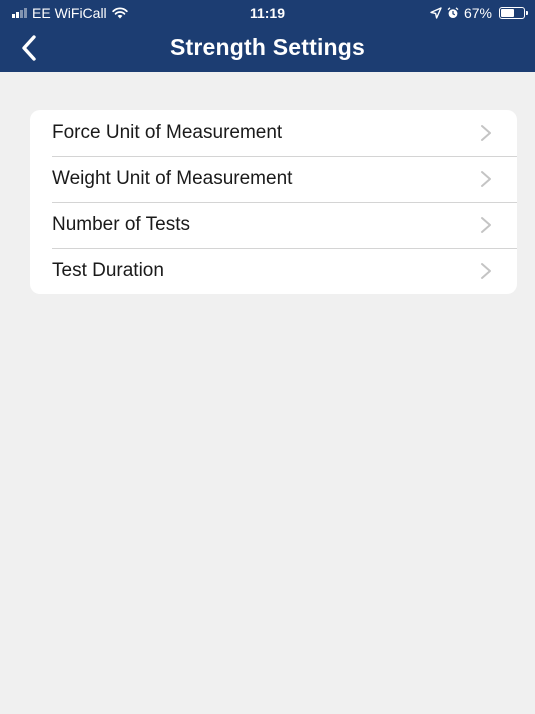 This screenshot has height=714, width=535. I want to click on settings-row-weight-unit: Weight Unit of Measurement, so click(273, 179).